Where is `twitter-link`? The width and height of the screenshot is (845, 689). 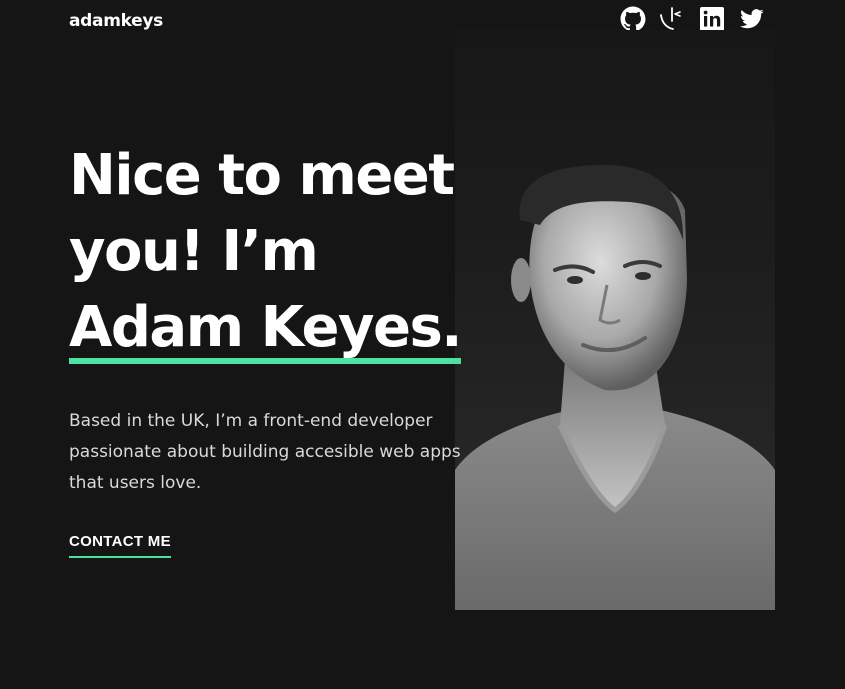 twitter-link is located at coordinates (752, 19).